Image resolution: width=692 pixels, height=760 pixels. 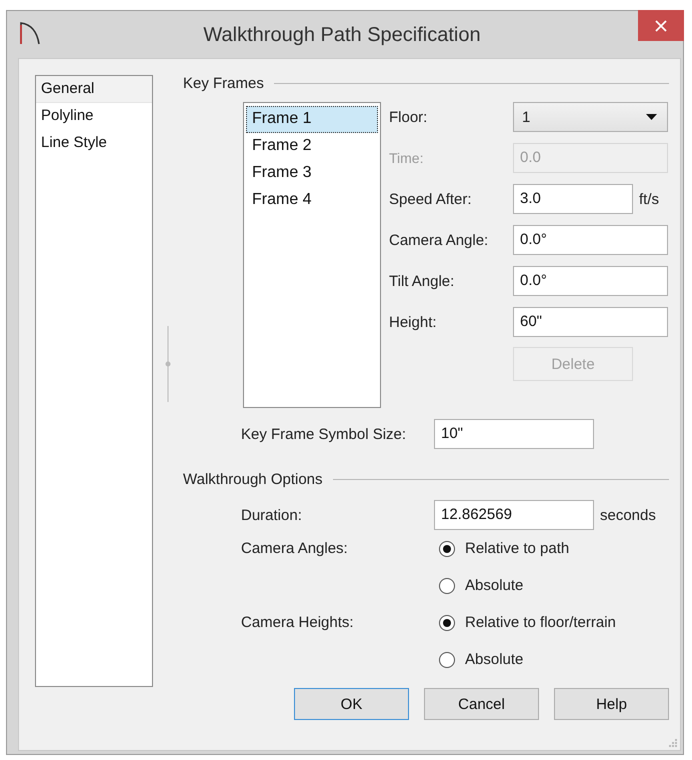 What do you see at coordinates (673, 743) in the screenshot?
I see `resize-grip-icon` at bounding box center [673, 743].